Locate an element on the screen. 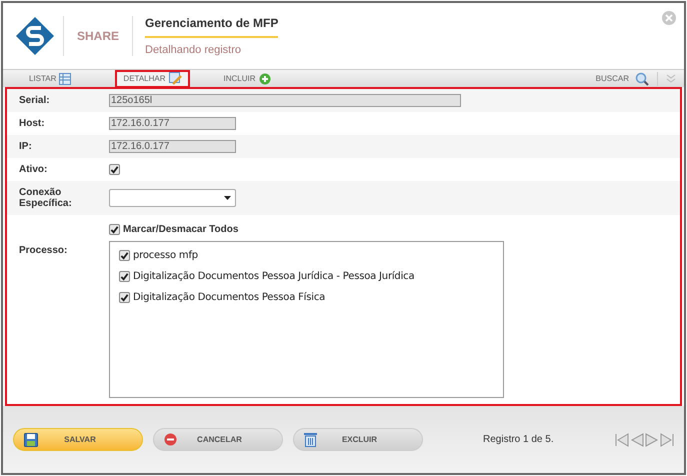 This screenshot has height=476, width=687. minus-icon is located at coordinates (170, 439).